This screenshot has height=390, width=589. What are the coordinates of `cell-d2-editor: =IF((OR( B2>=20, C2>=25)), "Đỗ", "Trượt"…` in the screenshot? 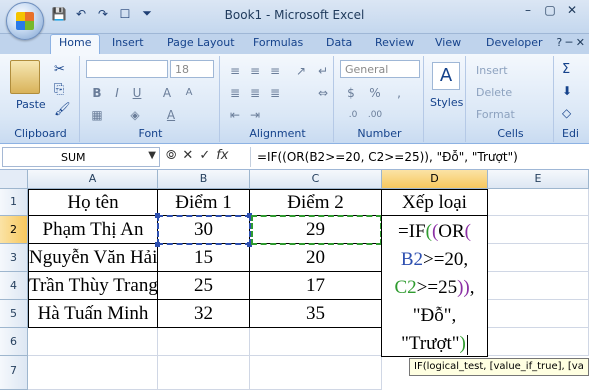 It's located at (434, 286).